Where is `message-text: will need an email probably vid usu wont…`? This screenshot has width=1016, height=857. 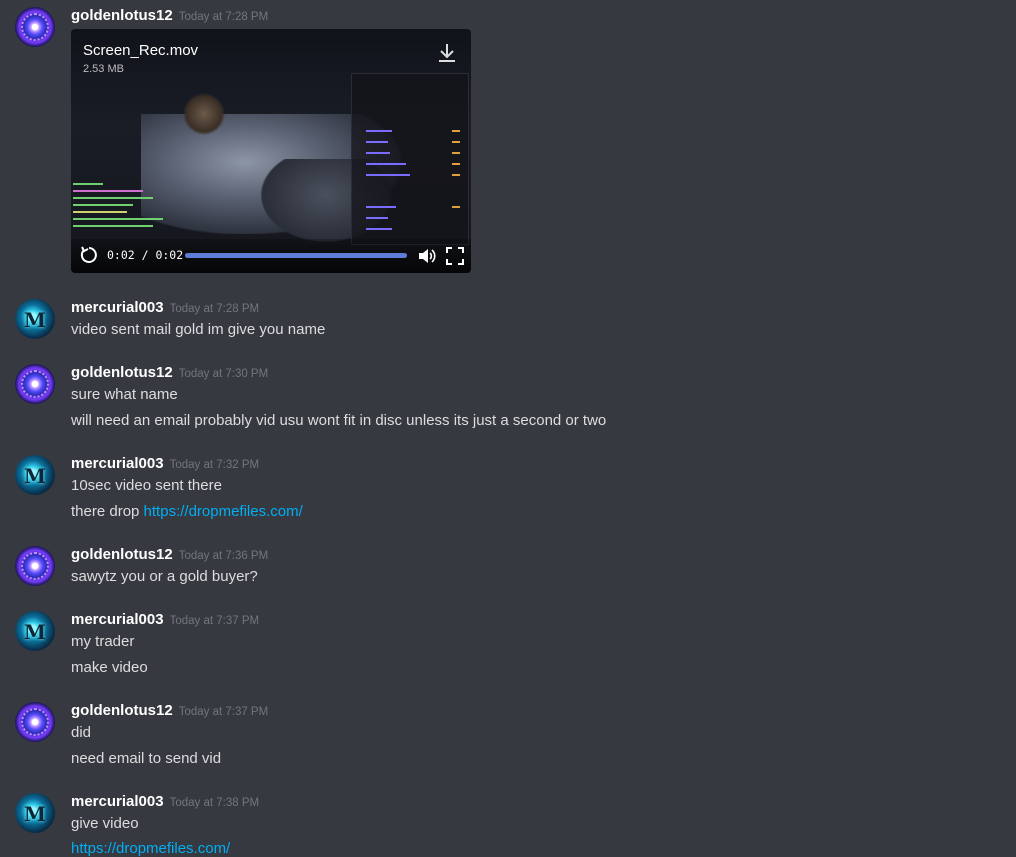 message-text: will need an email probably vid usu wont… is located at coordinates (339, 420).